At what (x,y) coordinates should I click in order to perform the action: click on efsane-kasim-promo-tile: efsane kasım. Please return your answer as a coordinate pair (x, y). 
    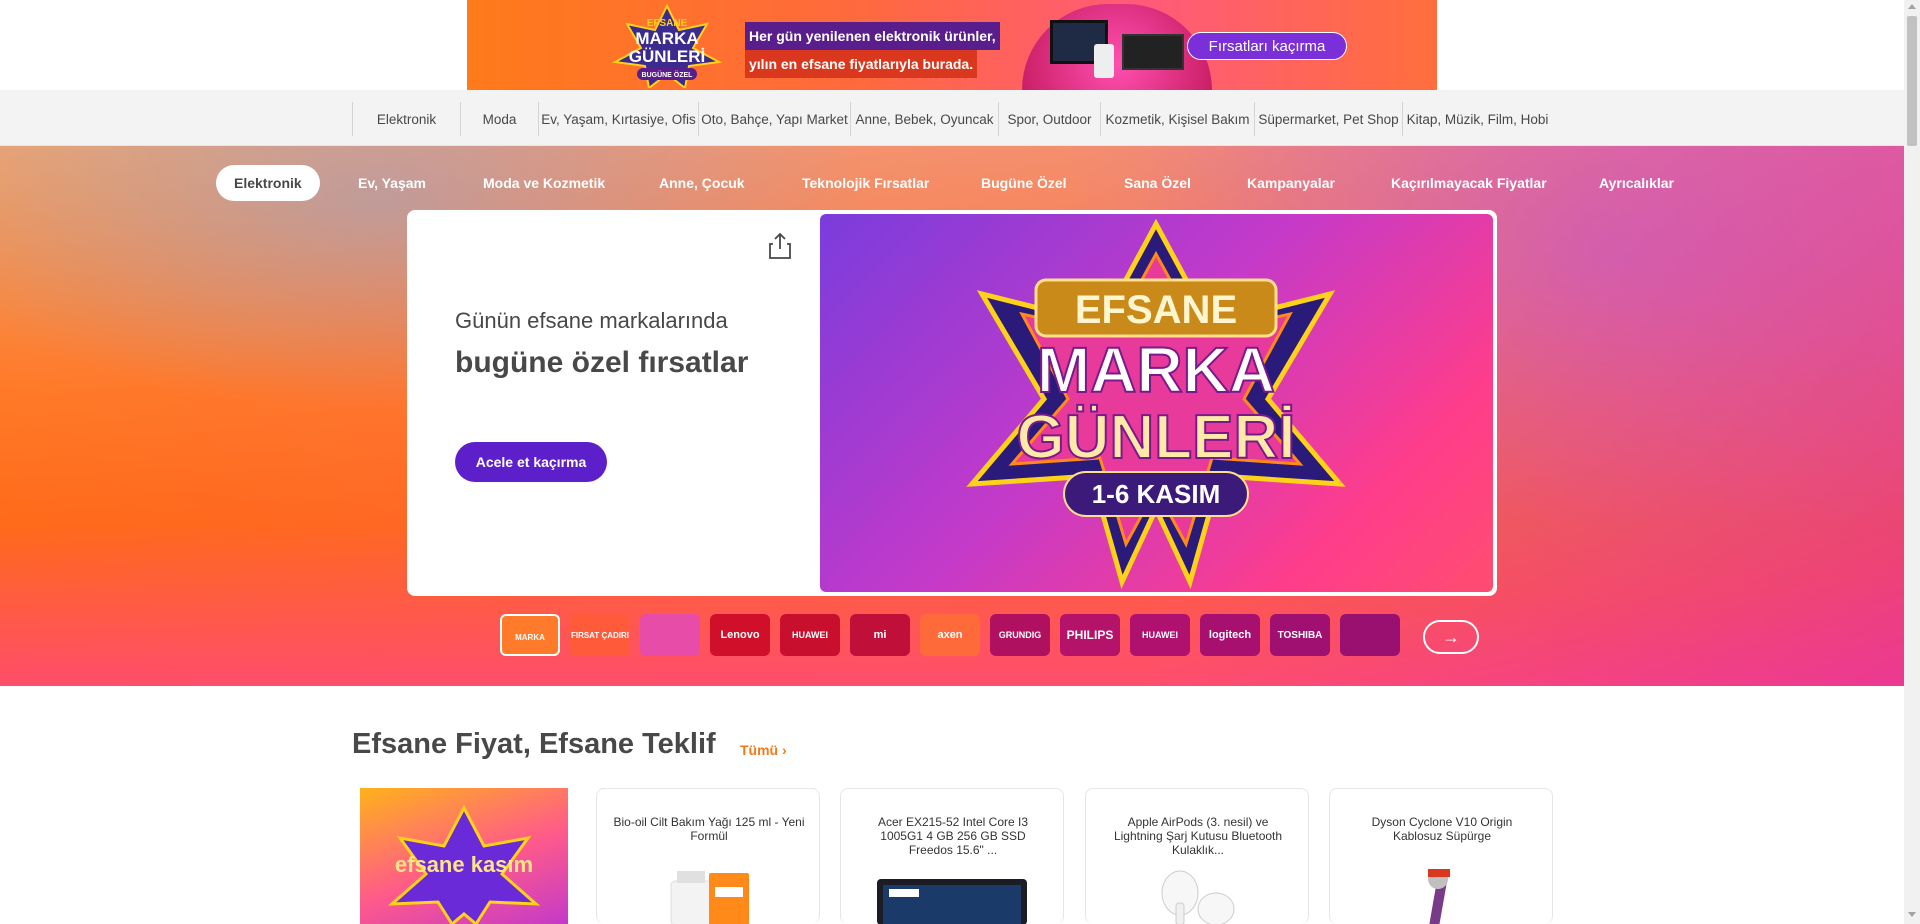
    Looking at the image, I should click on (464, 856).